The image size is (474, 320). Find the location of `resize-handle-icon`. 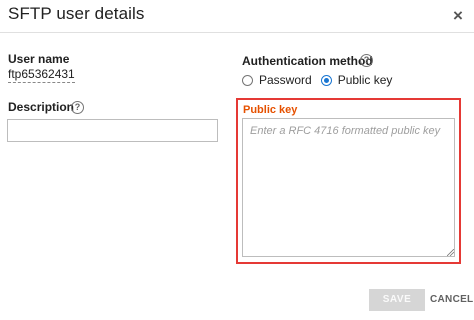

resize-handle-icon is located at coordinates (450, 252).